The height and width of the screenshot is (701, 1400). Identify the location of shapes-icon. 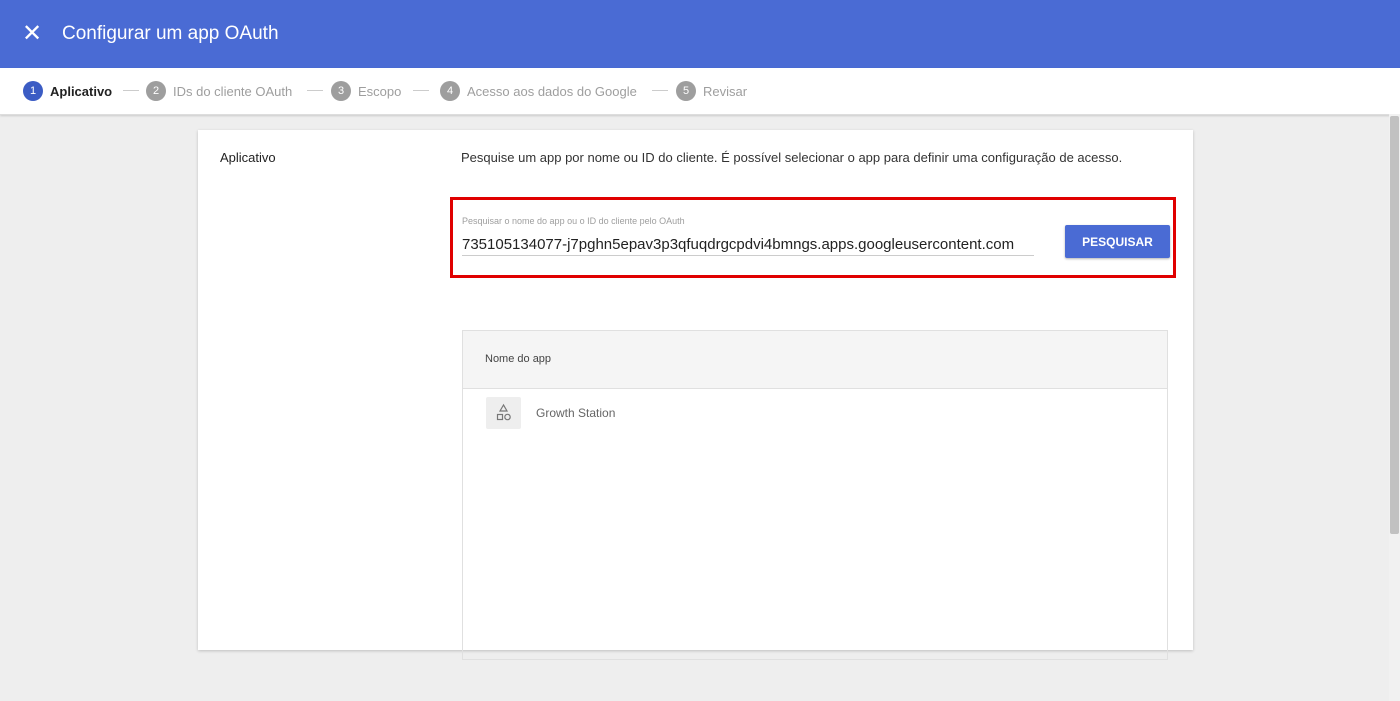
(503, 413).